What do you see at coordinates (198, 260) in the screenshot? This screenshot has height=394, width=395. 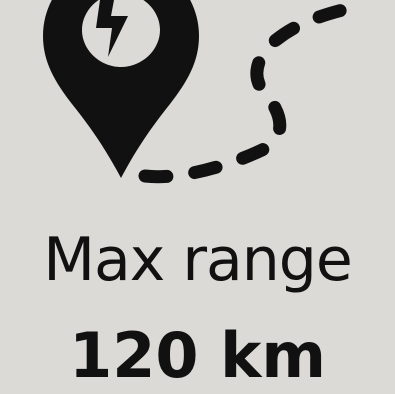 I see `metric-title: Max range` at bounding box center [198, 260].